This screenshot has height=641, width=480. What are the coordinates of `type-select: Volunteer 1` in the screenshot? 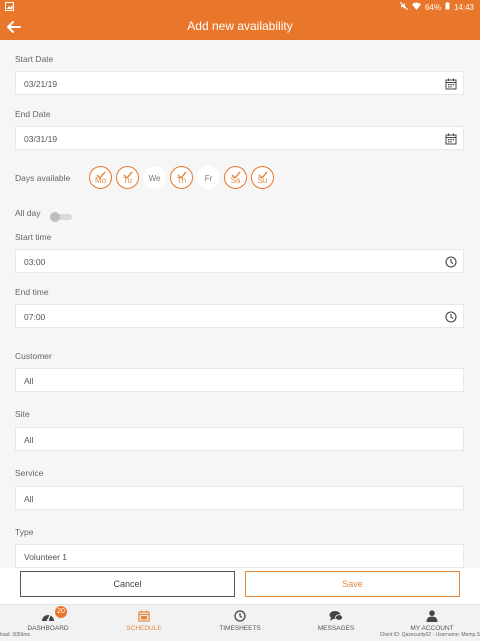 It's located at (239, 556).